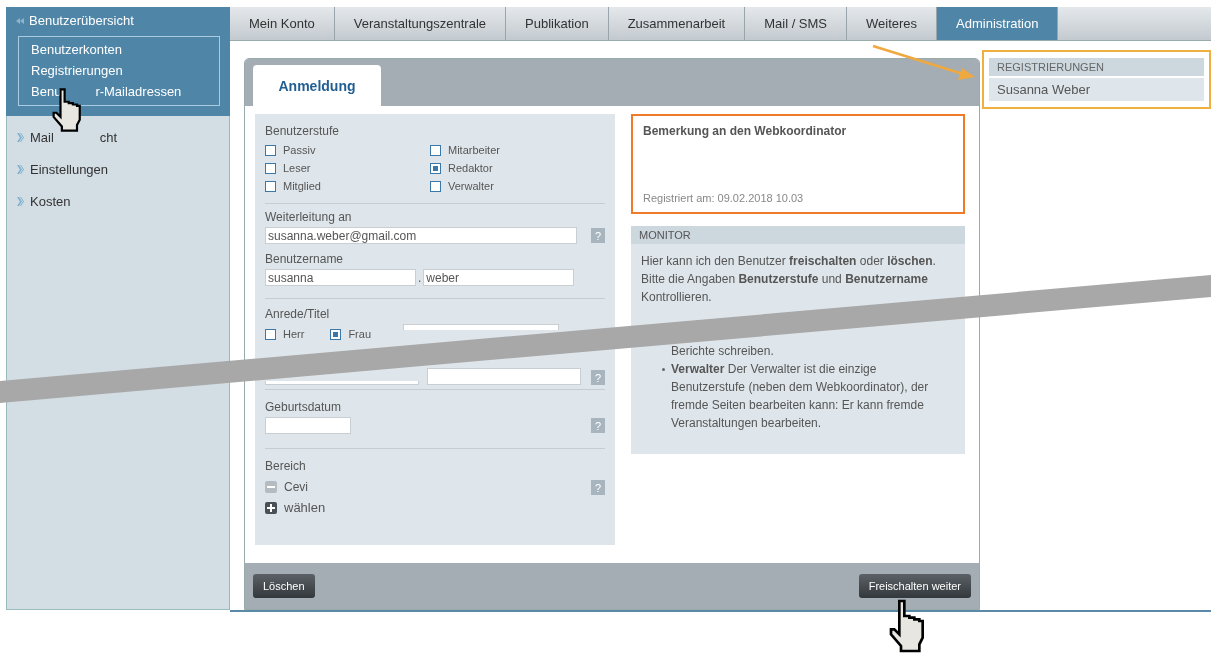 The image size is (1211, 655). Describe the element at coordinates (800, 396) in the screenshot. I see `list-text: Verwalter Der Verwalter ist die einzige Benutzerstufe (neben dem Webkoordinator), der fremde Seiten bearbeiten kann: Er kann fremde Veranstaltungen bearbeiten.` at that location.